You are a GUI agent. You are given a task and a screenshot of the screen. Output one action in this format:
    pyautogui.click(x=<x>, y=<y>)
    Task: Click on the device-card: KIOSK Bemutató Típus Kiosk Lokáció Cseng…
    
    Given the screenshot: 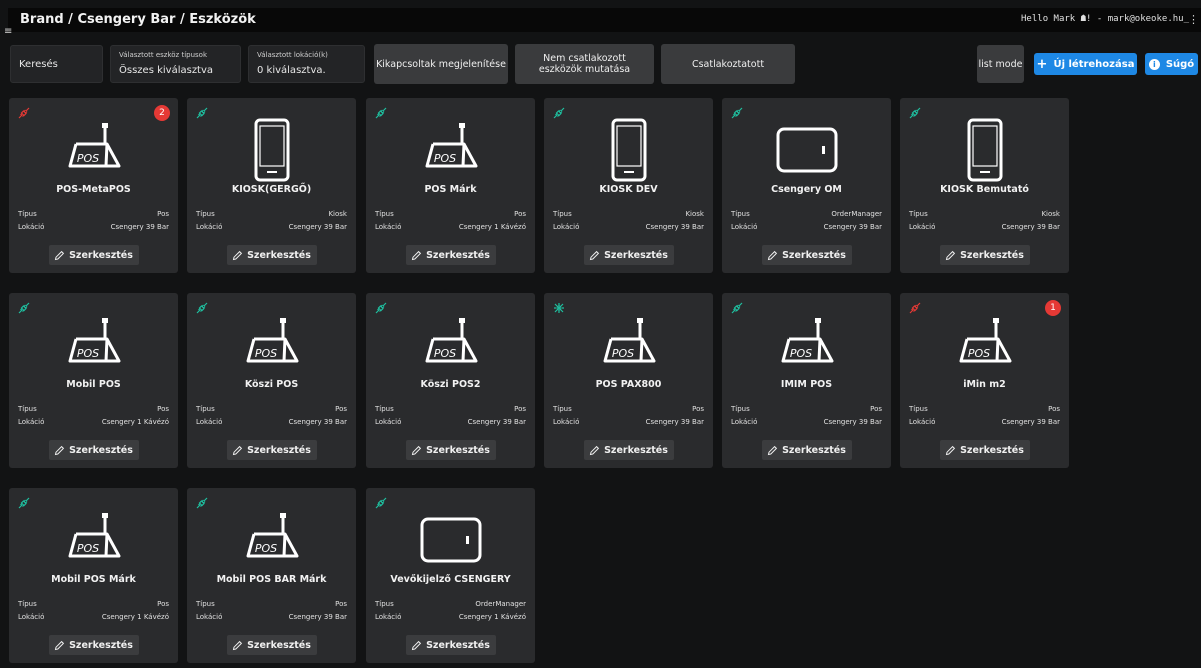 What is the action you would take?
    pyautogui.click(x=984, y=185)
    